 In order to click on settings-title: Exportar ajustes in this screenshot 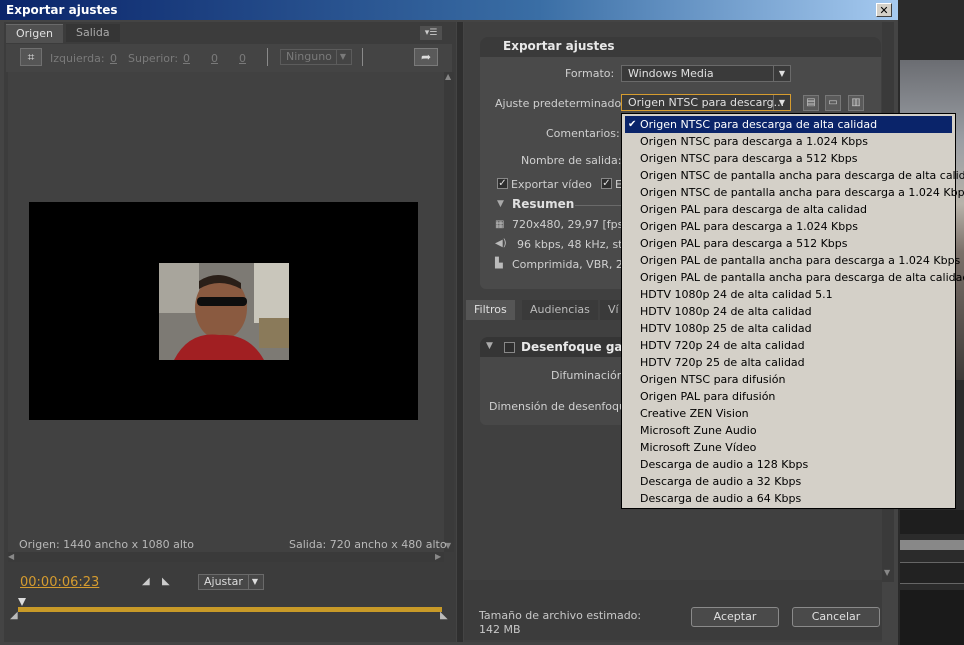, I will do `click(559, 46)`.